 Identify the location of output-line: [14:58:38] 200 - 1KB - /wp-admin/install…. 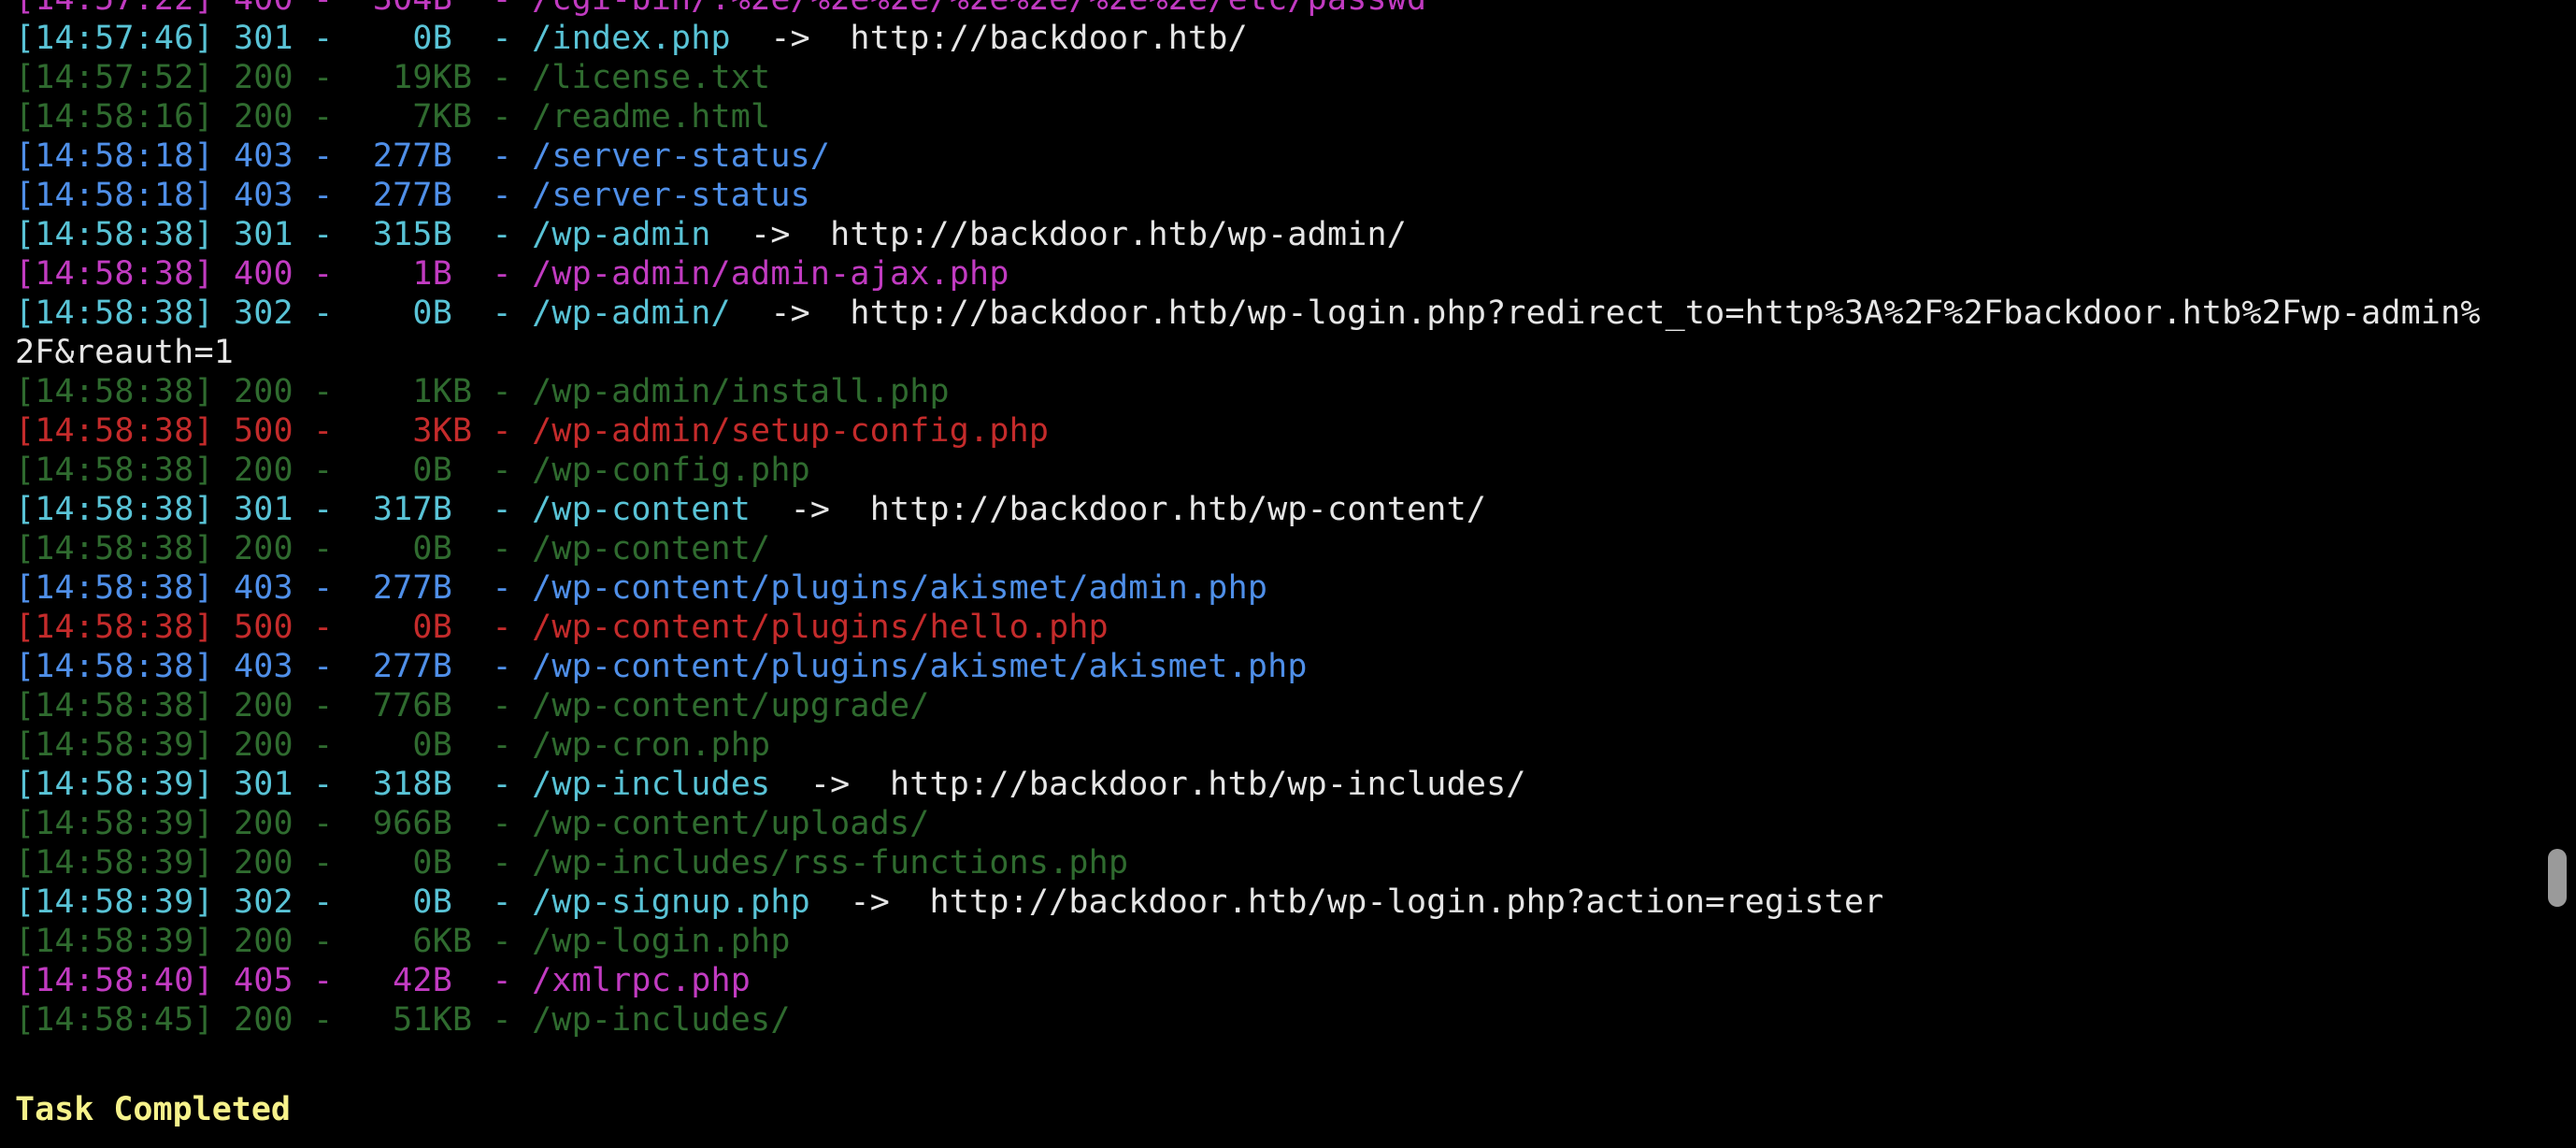
(1248, 391).